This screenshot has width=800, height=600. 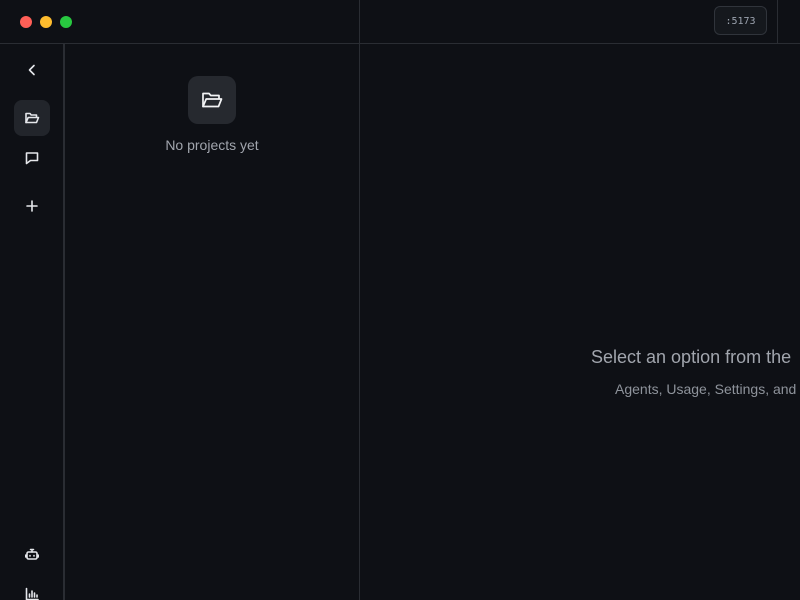 What do you see at coordinates (32, 322) in the screenshot?
I see `icon-rail` at bounding box center [32, 322].